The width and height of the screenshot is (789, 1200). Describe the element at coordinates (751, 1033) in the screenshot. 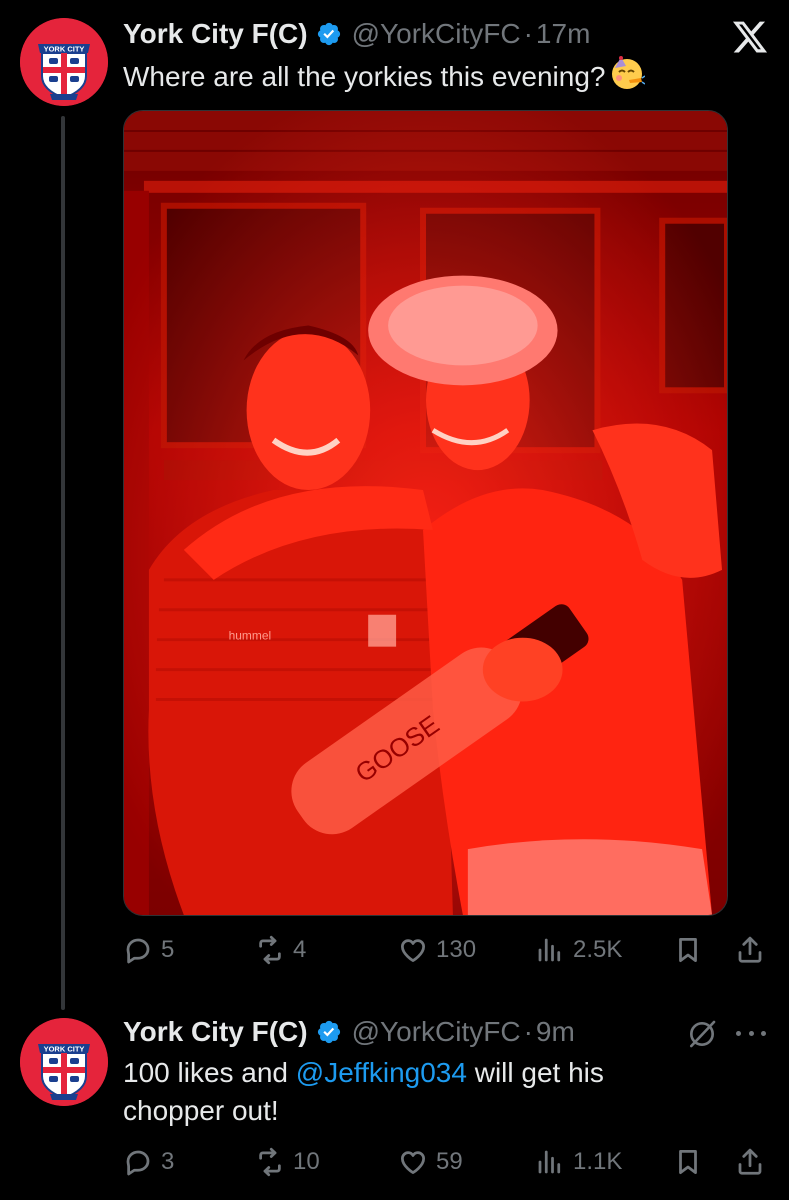

I see `more-options-icon` at that location.